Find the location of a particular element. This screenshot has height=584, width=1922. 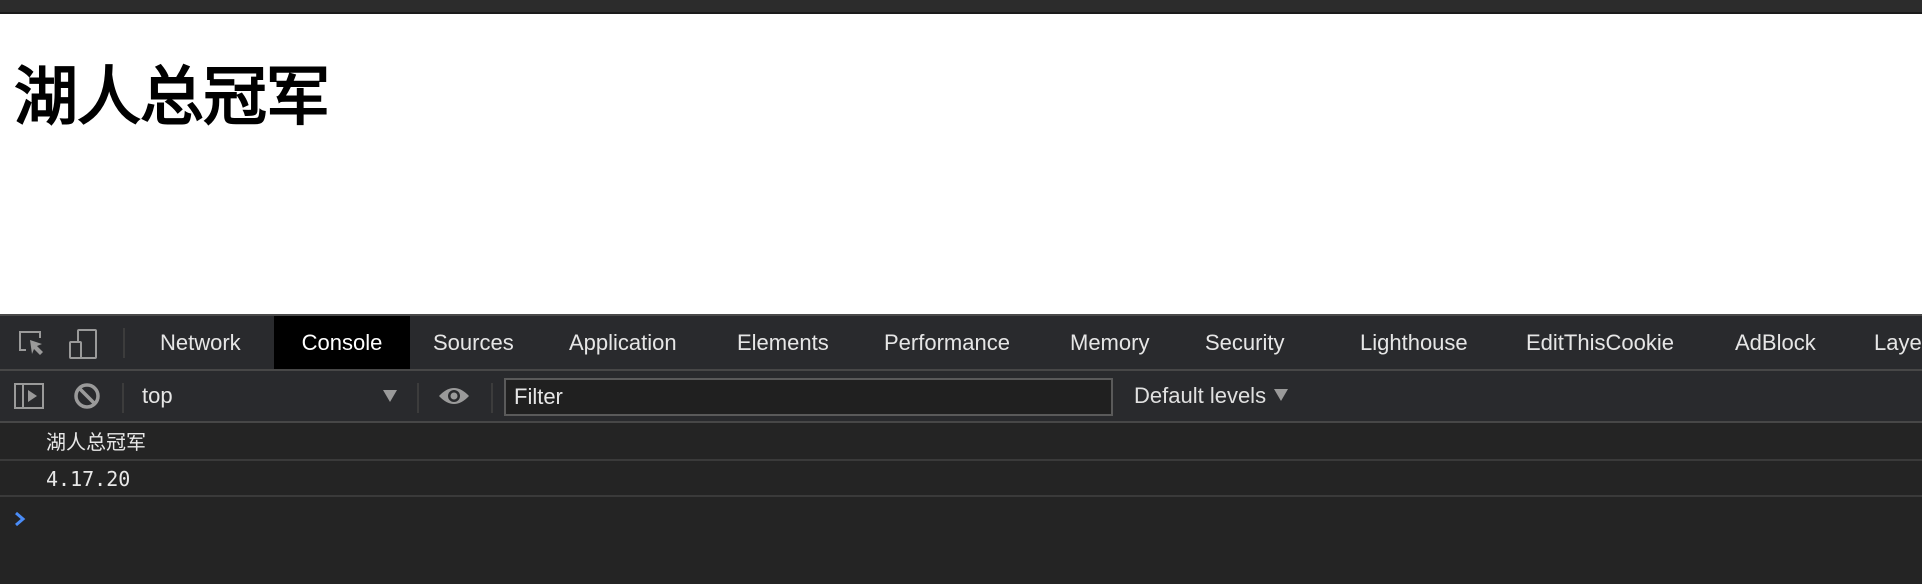

browser-top-bar is located at coordinates (961, 7).